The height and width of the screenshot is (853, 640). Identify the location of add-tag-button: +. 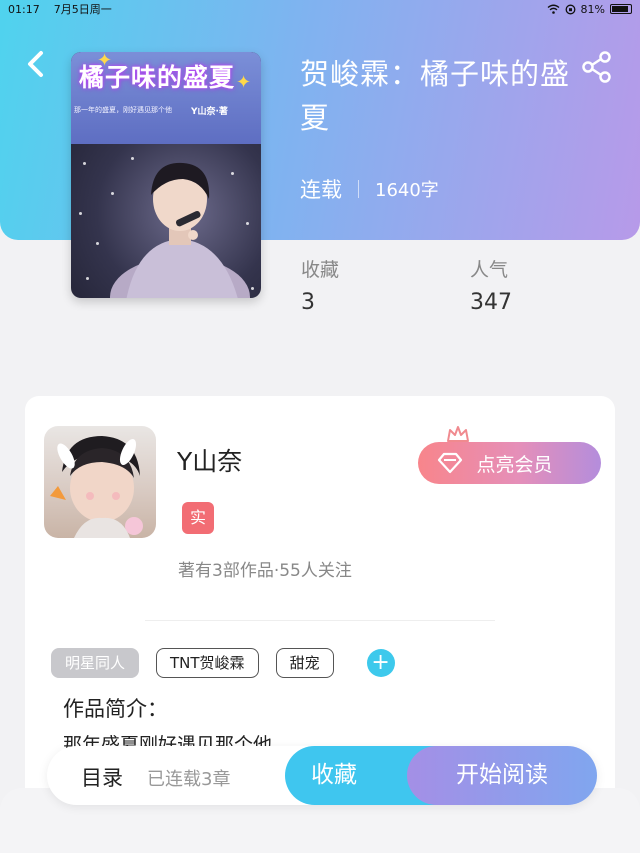
(380, 663).